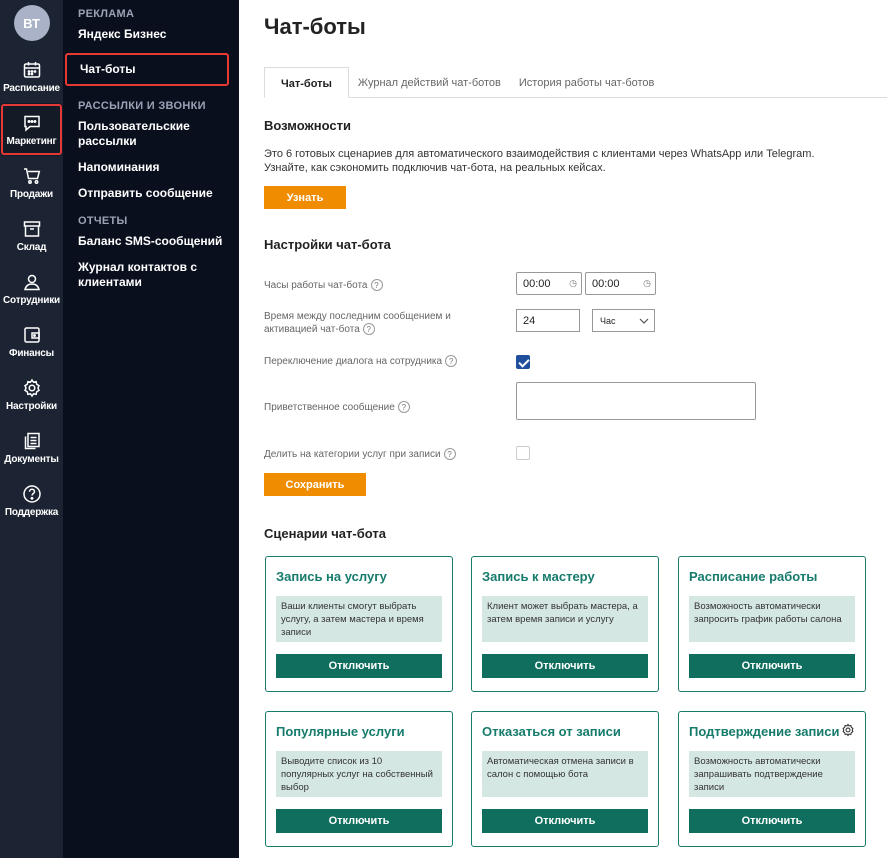  I want to click on tab-actions-journal: Журнал действий чат-ботов, so click(429, 82).